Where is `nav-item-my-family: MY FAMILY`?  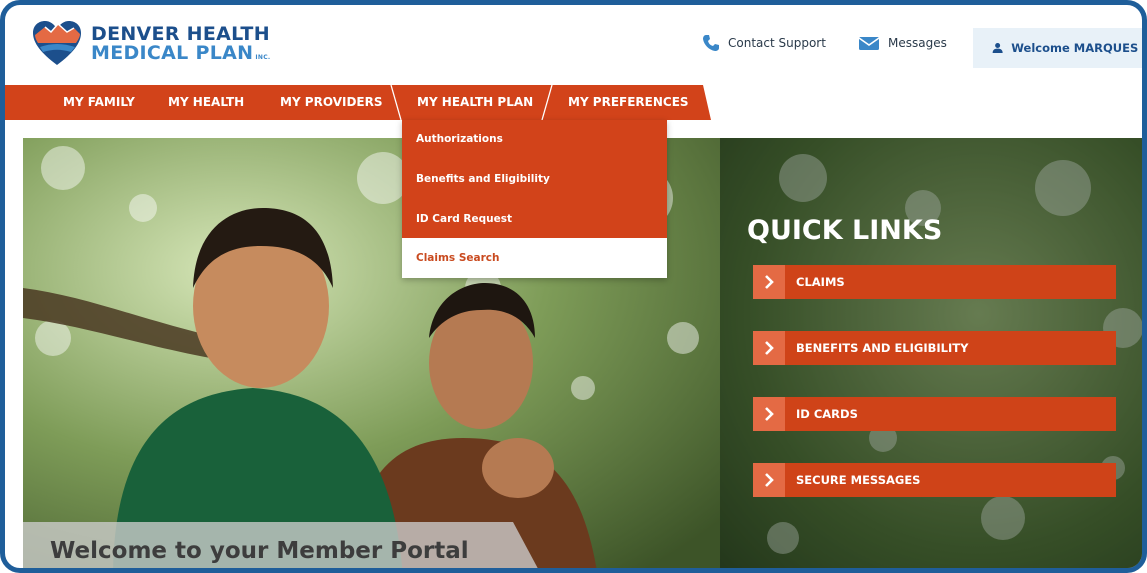
nav-item-my-family: MY FAMILY is located at coordinates (99, 102).